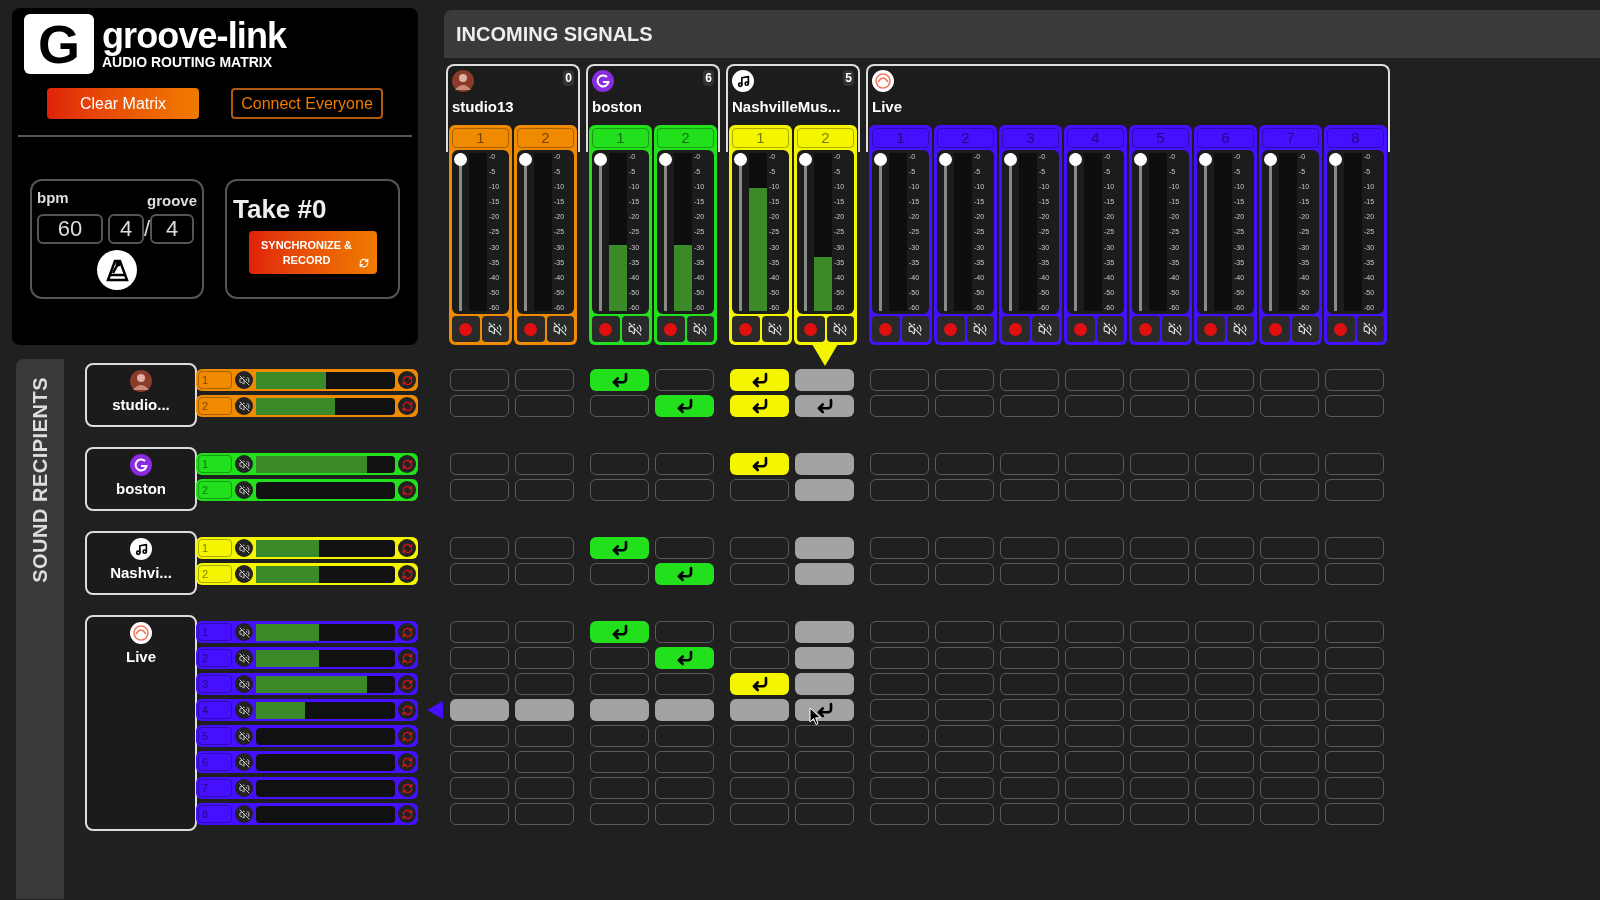 This screenshot has height=900, width=1600. I want to click on channel-label: 5, so click(1160, 138).